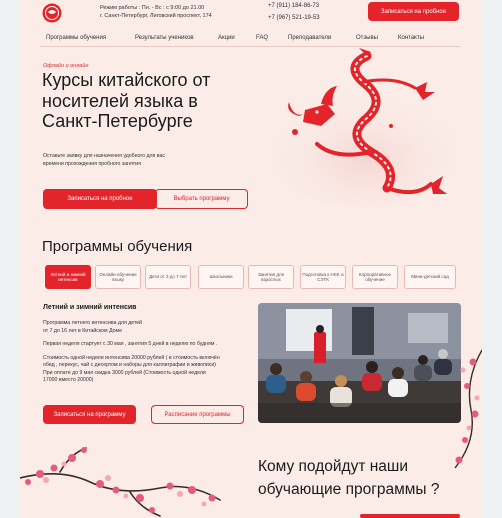  Describe the element at coordinates (168, 277) in the screenshot. I see `tab-kids-3-7: Дети от 3 до 7 лет` at that location.